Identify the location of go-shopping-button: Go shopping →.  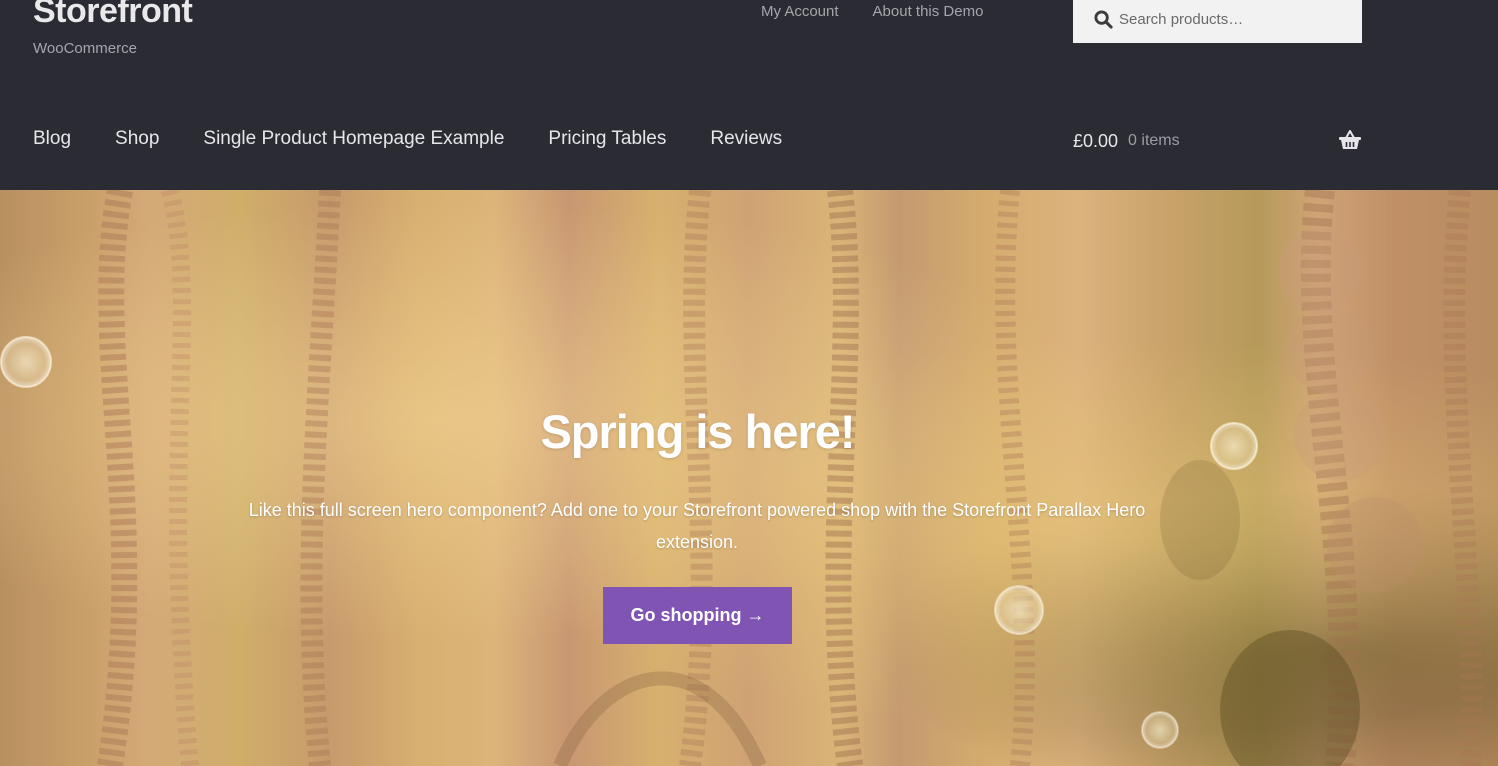
(697, 615).